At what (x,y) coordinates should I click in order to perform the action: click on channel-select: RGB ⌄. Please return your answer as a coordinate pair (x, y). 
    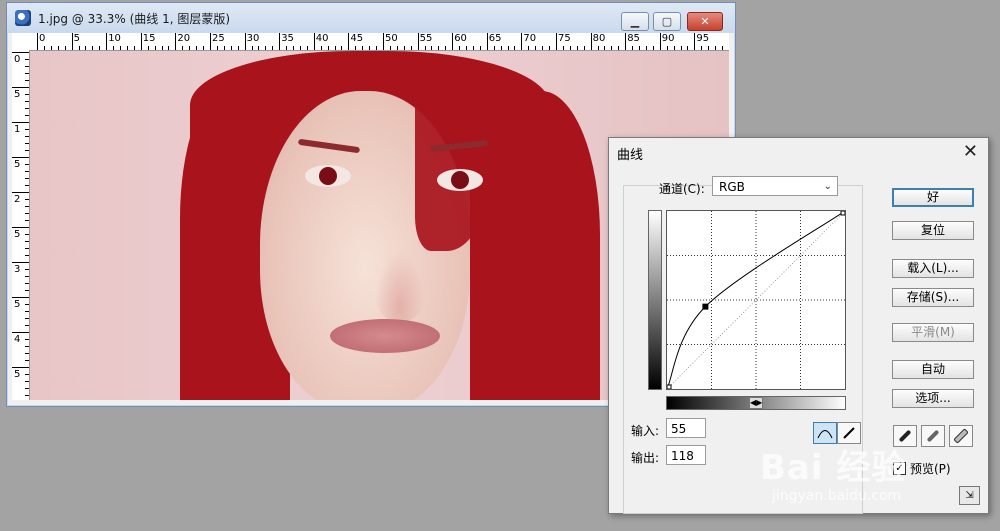
    Looking at the image, I should click on (775, 186).